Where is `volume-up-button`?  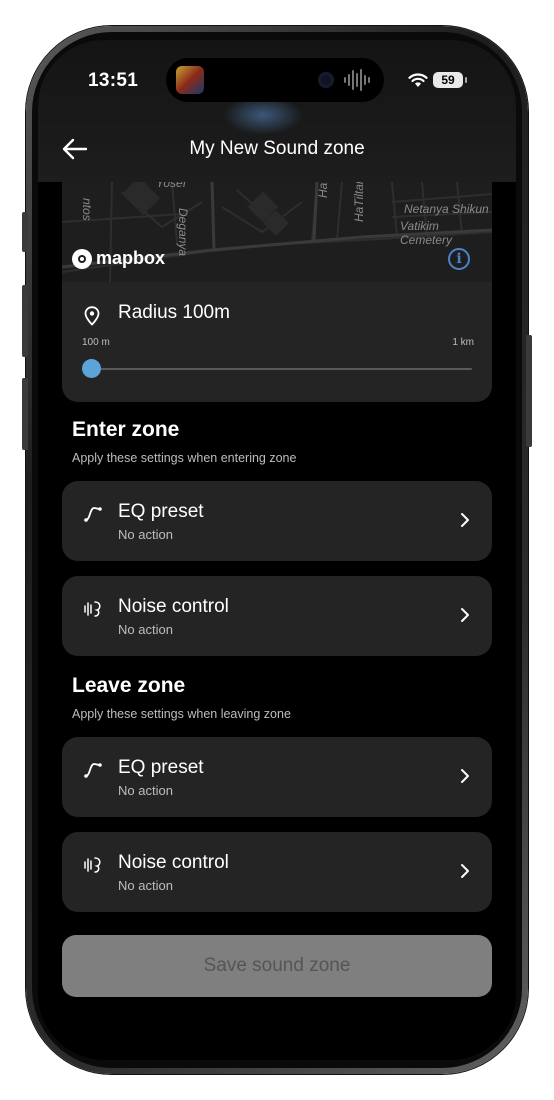 volume-up-button is located at coordinates (25, 321).